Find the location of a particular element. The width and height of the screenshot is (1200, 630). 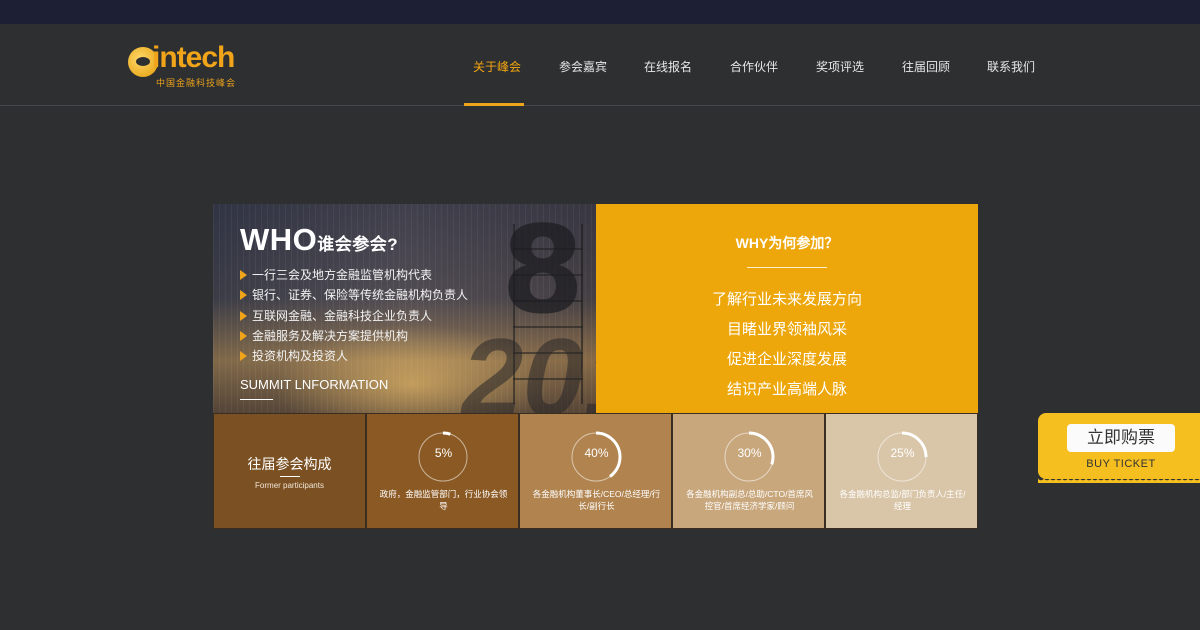

who-list-item: 金融服务及解决方案提供机构 is located at coordinates (354, 336).